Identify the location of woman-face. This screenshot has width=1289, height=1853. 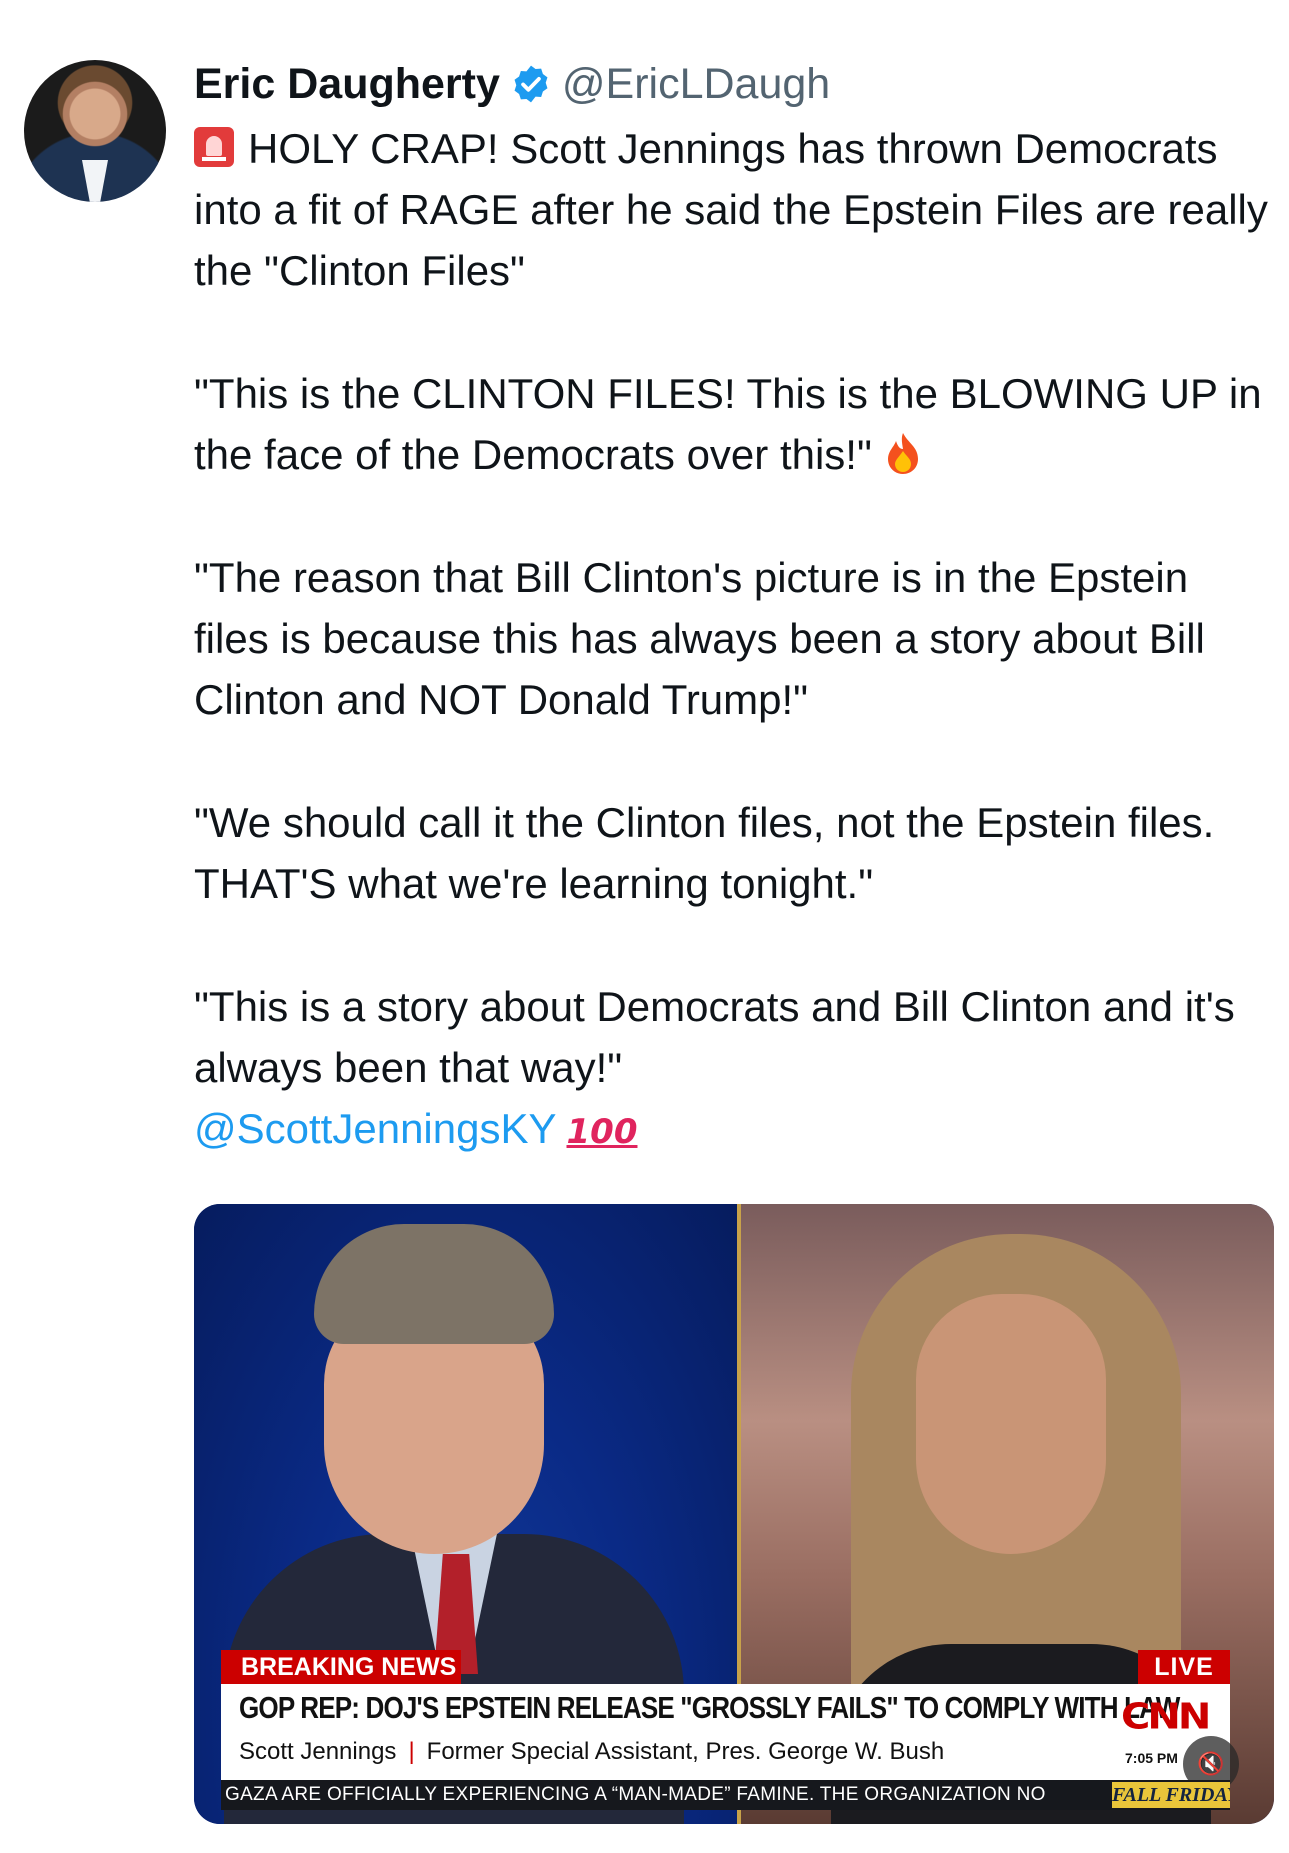
(1011, 1424).